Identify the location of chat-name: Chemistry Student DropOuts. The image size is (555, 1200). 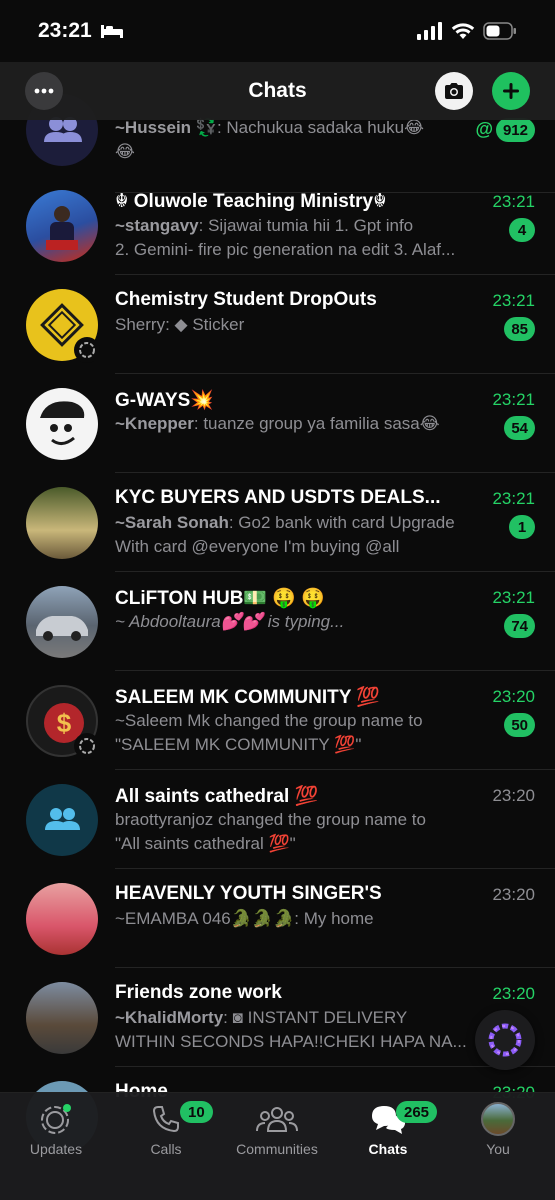
(246, 299).